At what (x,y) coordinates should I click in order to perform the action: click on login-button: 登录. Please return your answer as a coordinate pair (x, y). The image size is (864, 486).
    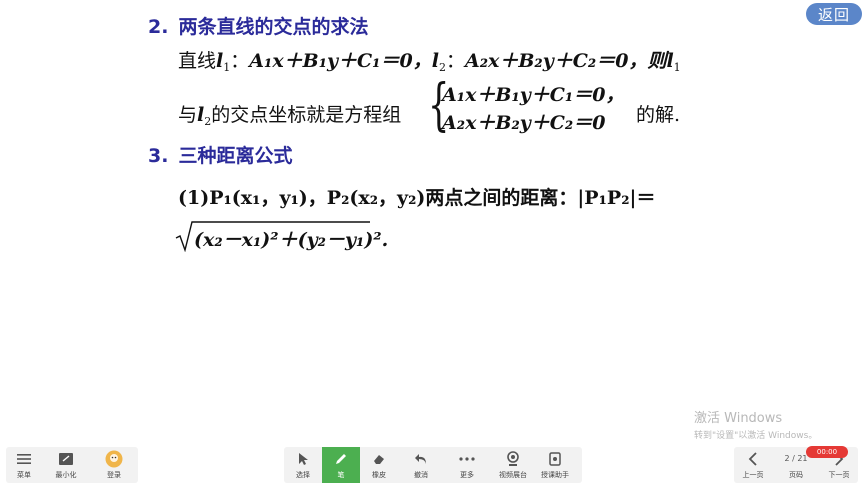
    Looking at the image, I should click on (114, 465).